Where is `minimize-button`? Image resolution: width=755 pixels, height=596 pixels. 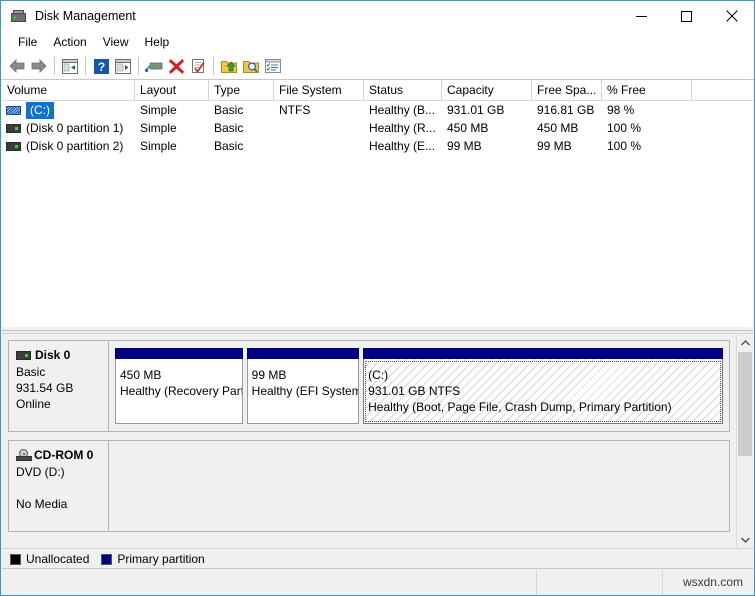
minimize-button is located at coordinates (641, 16).